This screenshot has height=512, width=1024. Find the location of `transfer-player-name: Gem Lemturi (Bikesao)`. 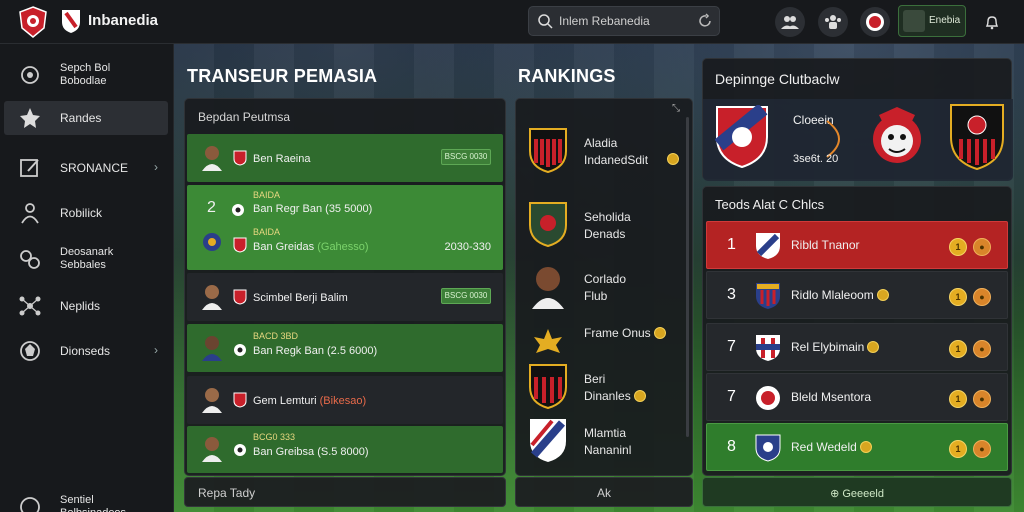

transfer-player-name: Gem Lemturi (Bikesao) is located at coordinates (310, 401).